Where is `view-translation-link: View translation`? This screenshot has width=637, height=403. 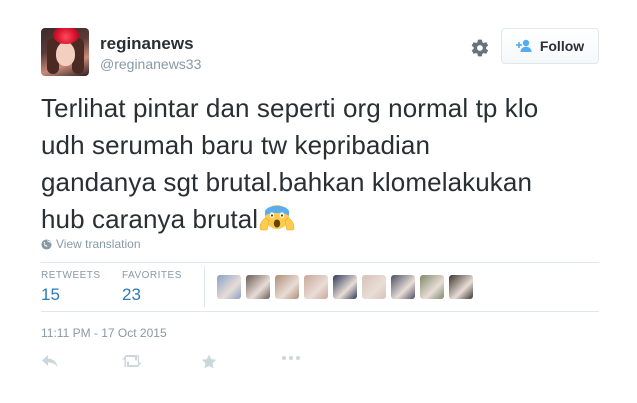 view-translation-link: View translation is located at coordinates (91, 244).